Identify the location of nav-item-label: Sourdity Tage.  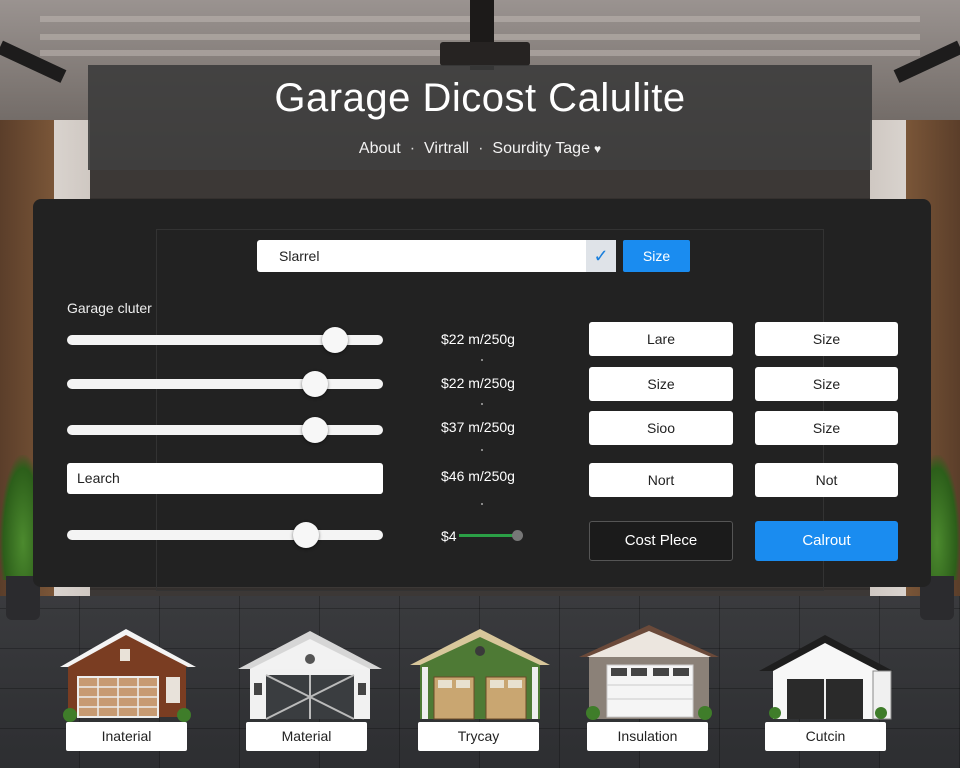
(541, 148).